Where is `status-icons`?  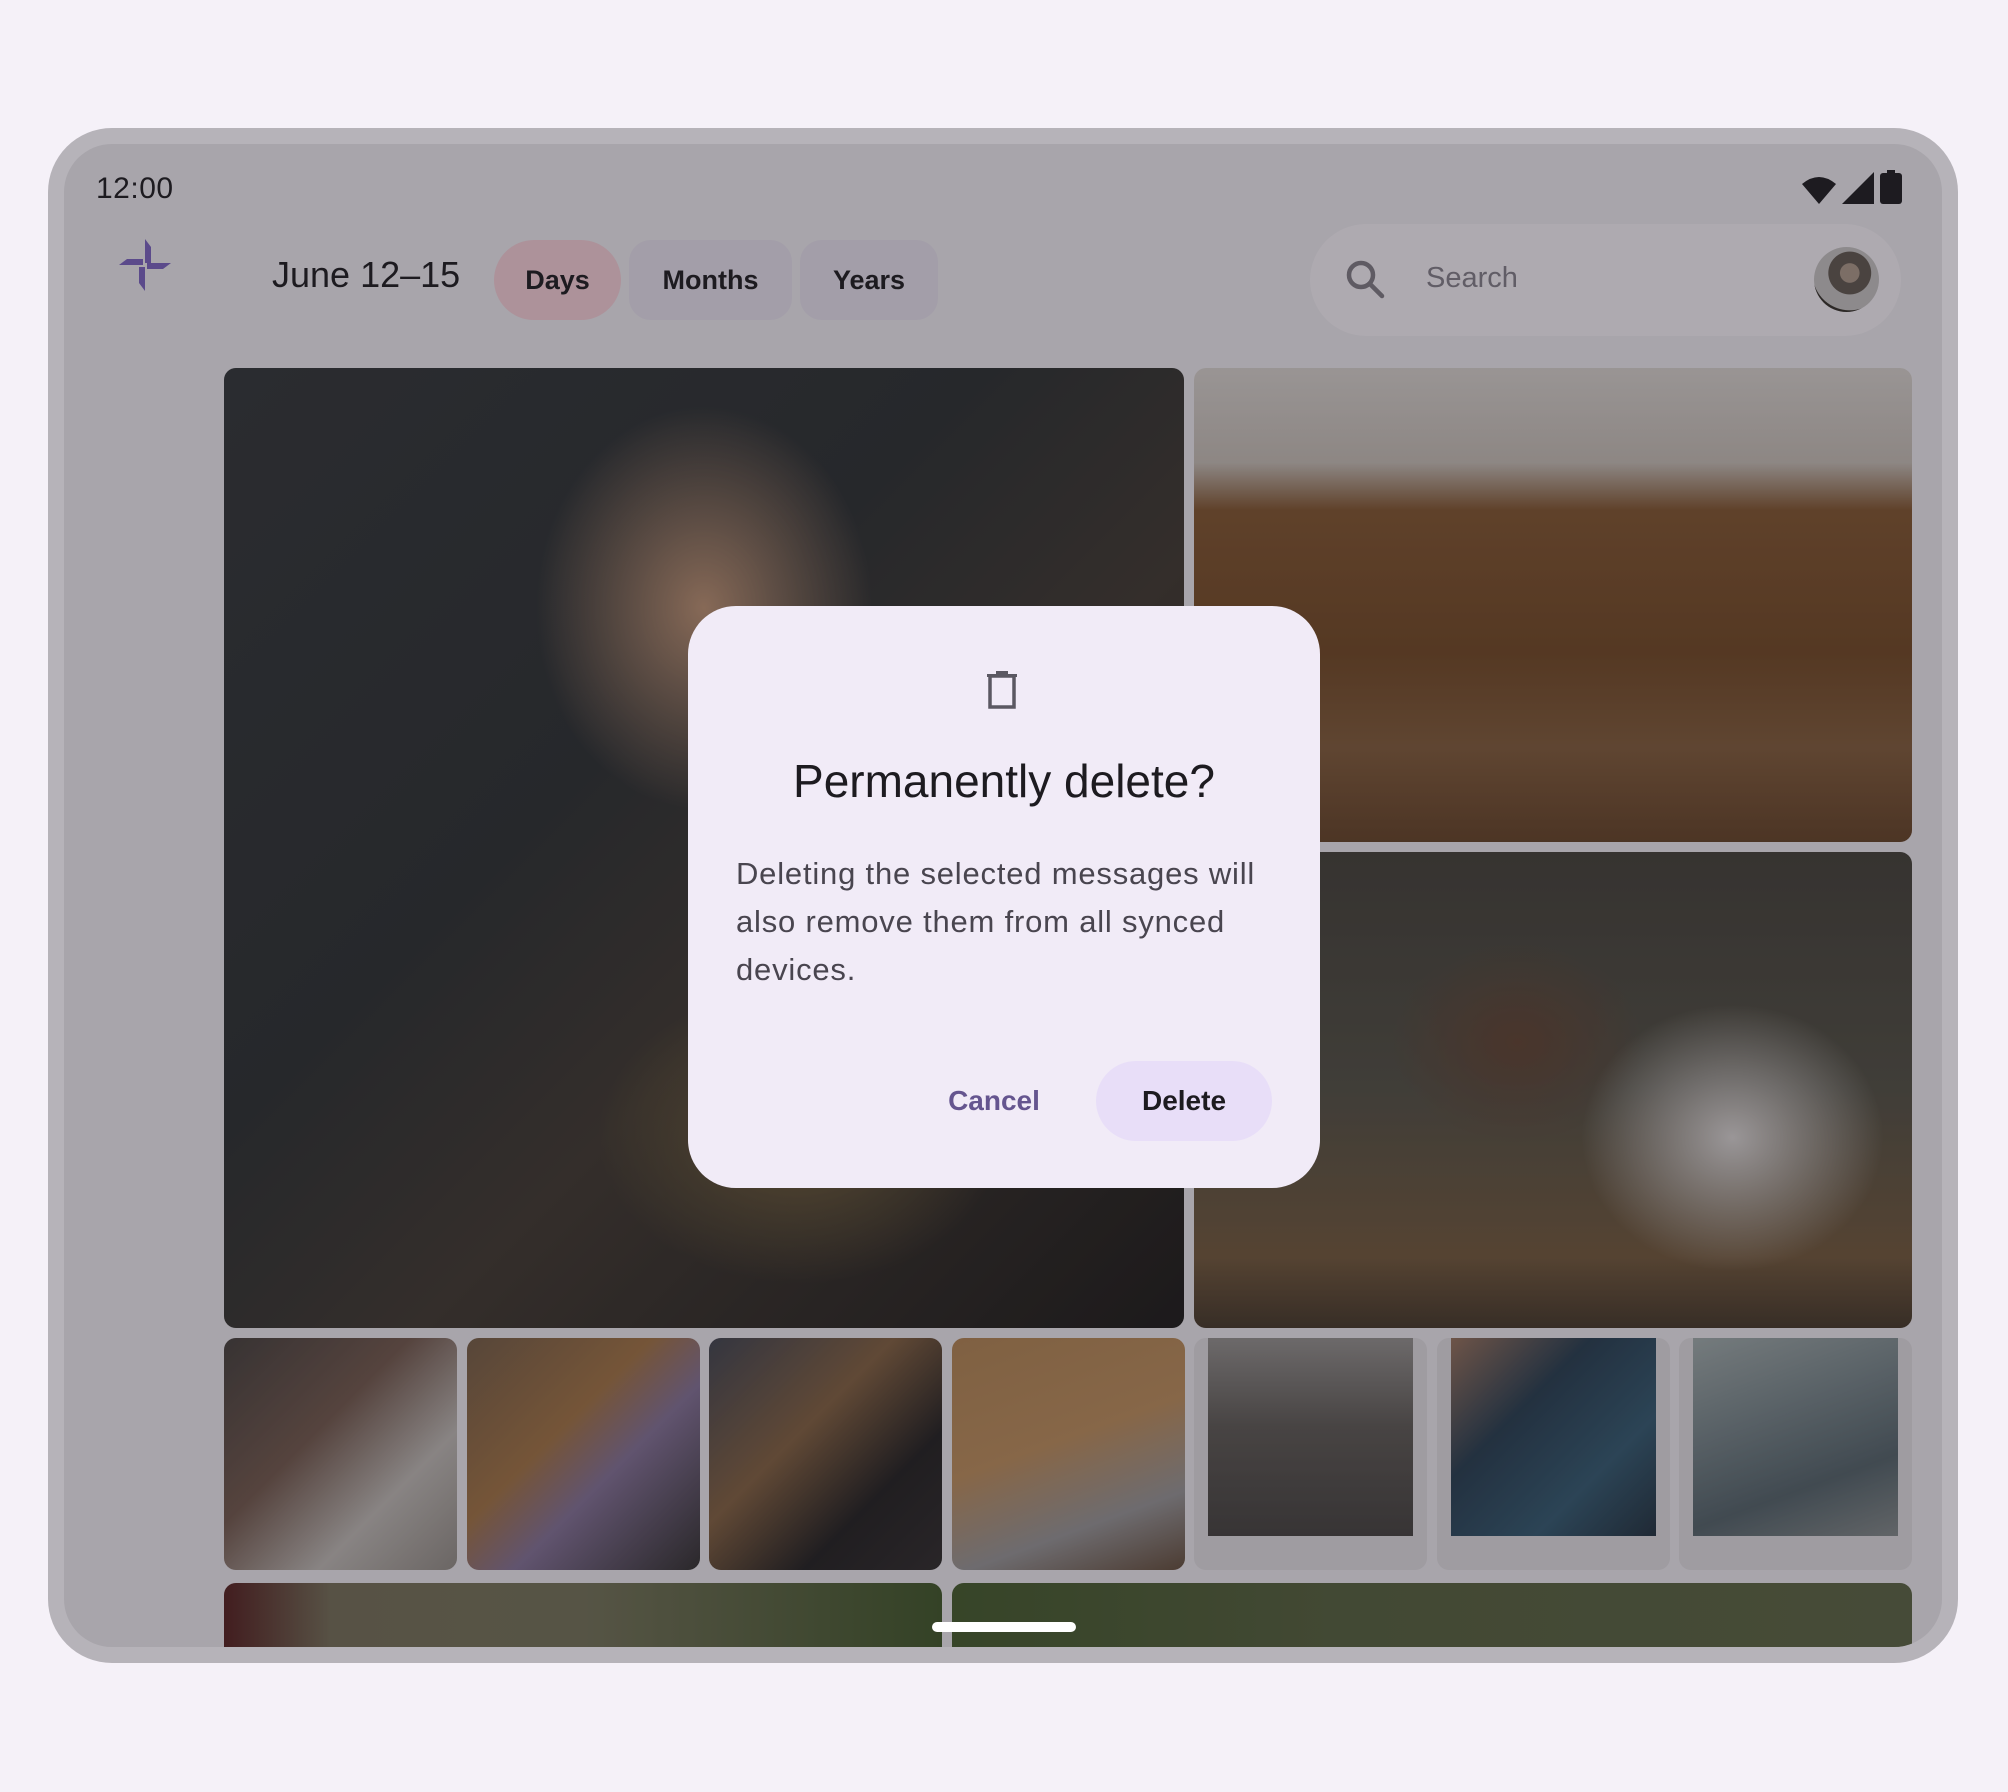
status-icons is located at coordinates (1852, 187).